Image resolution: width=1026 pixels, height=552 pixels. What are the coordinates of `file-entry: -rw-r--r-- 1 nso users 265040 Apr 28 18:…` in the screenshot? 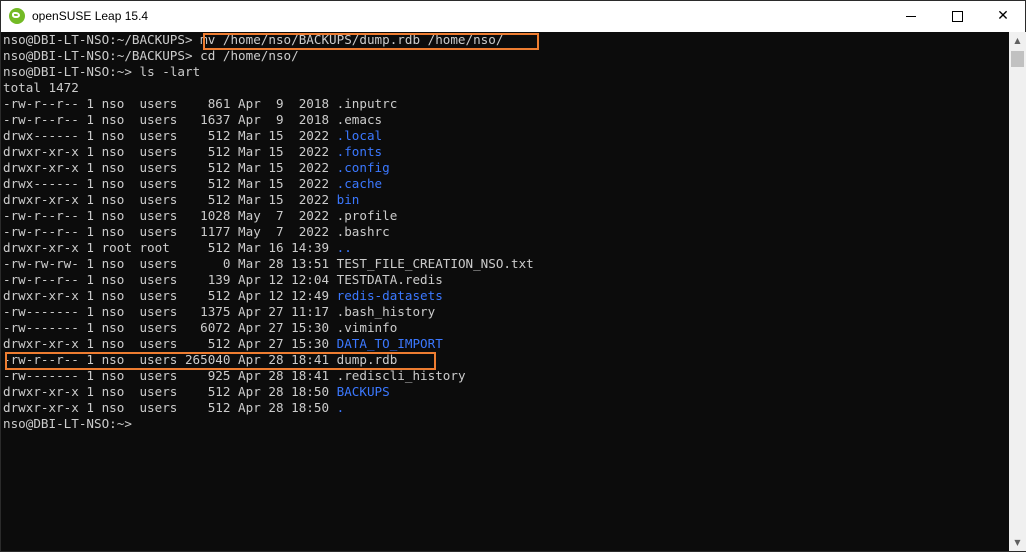 It's located at (505, 360).